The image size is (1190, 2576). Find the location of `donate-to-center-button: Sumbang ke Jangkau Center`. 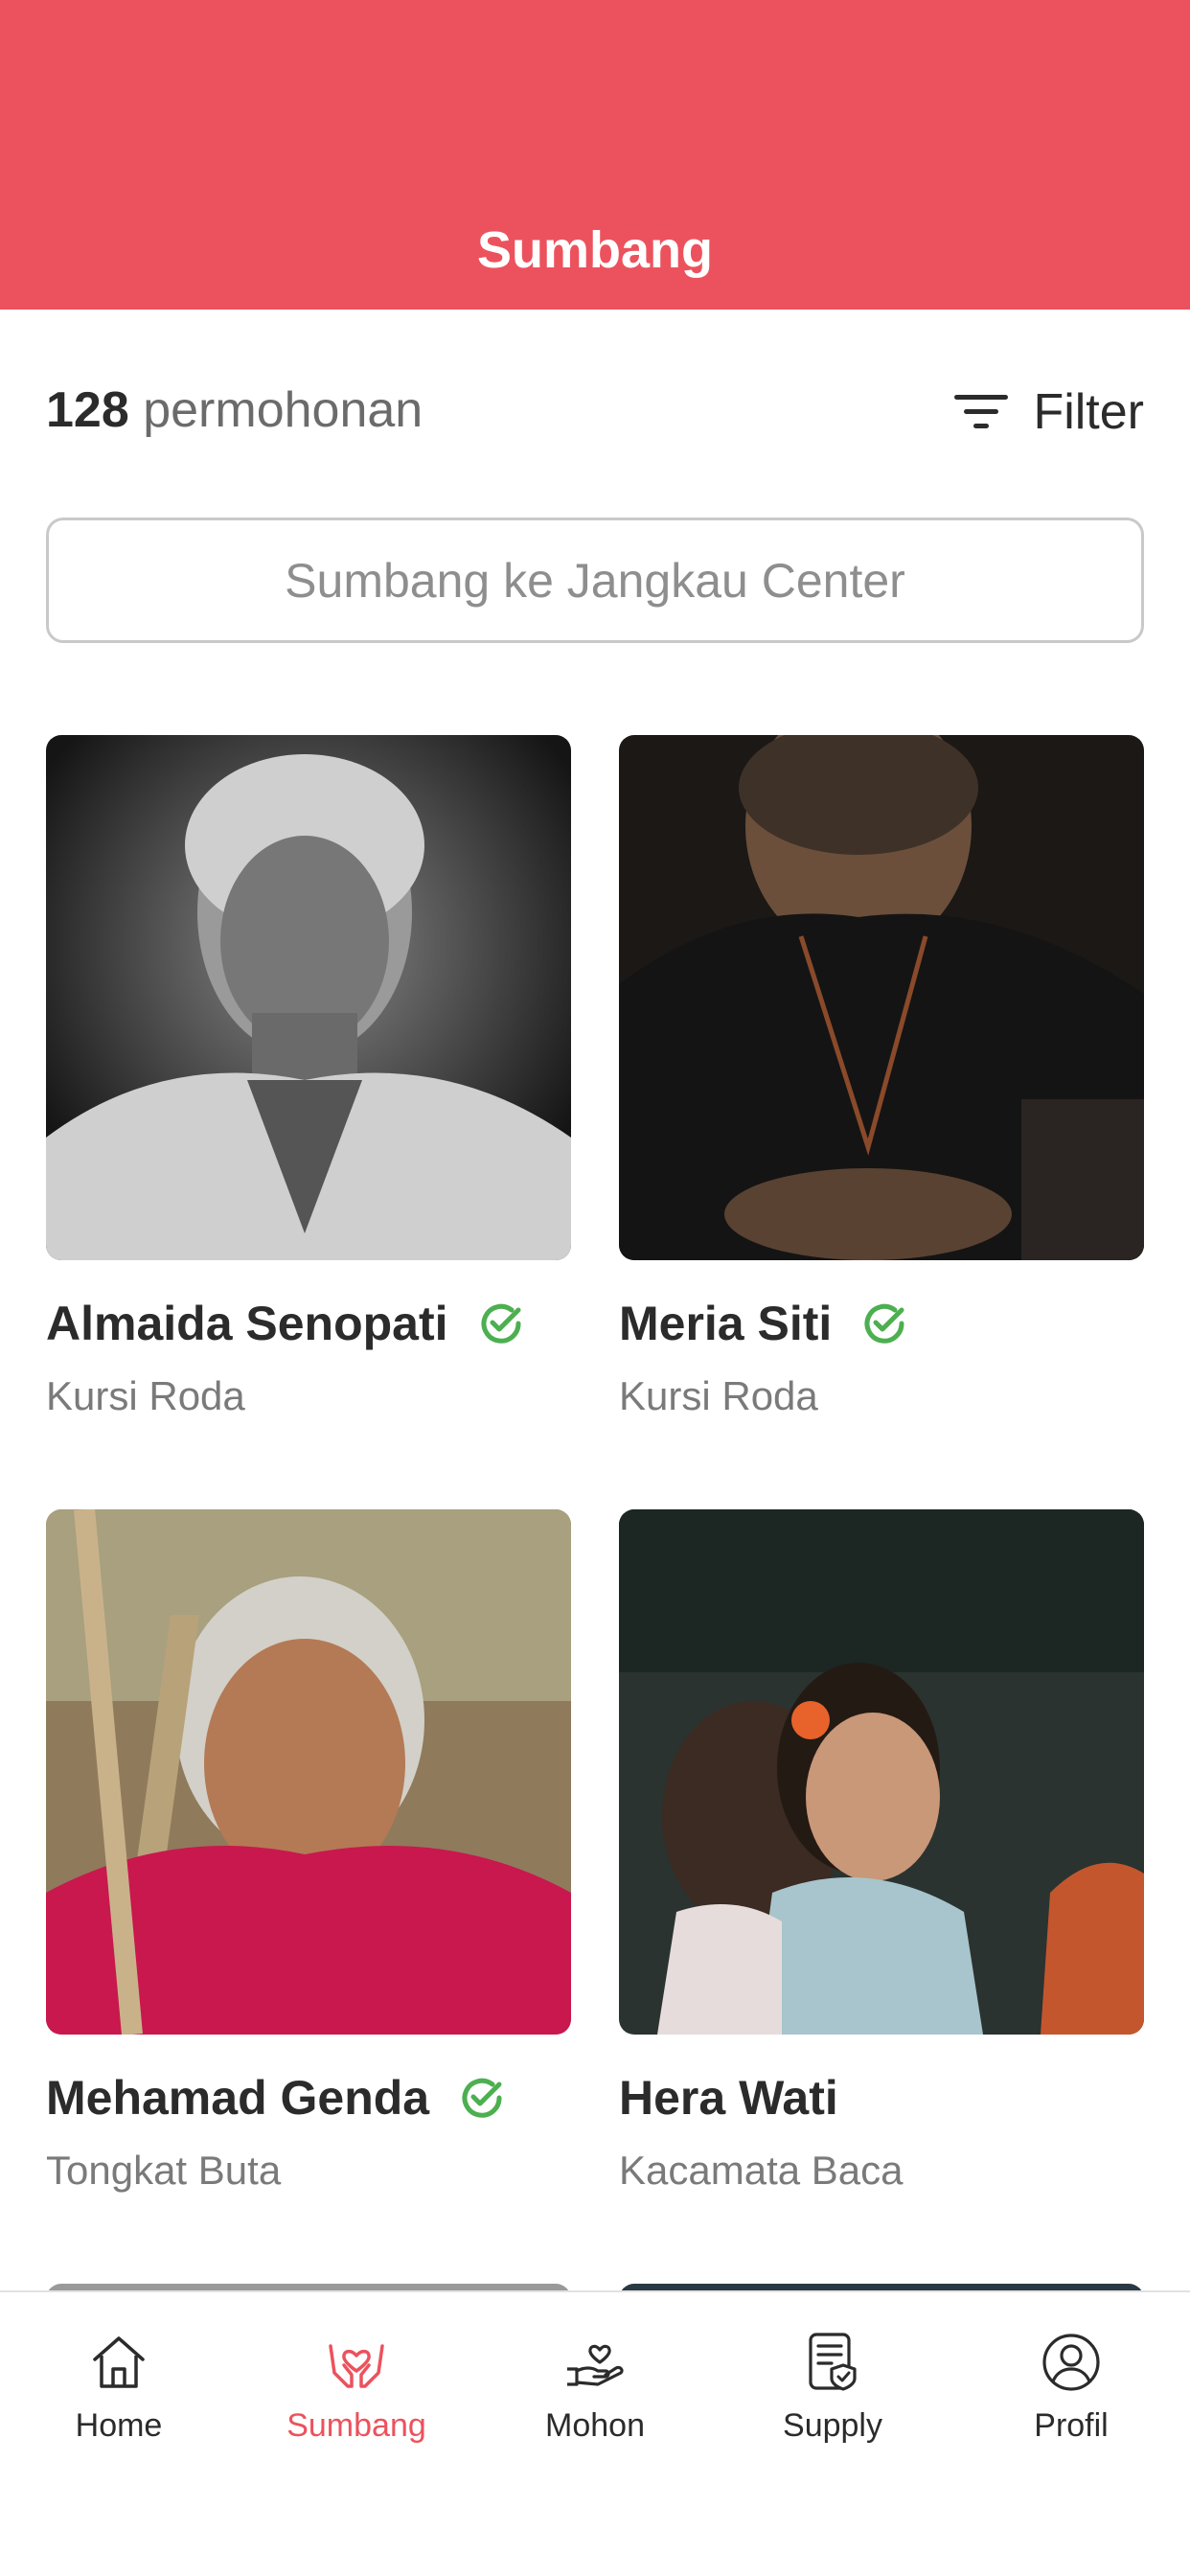

donate-to-center-button: Sumbang ke Jangkau Center is located at coordinates (595, 580).